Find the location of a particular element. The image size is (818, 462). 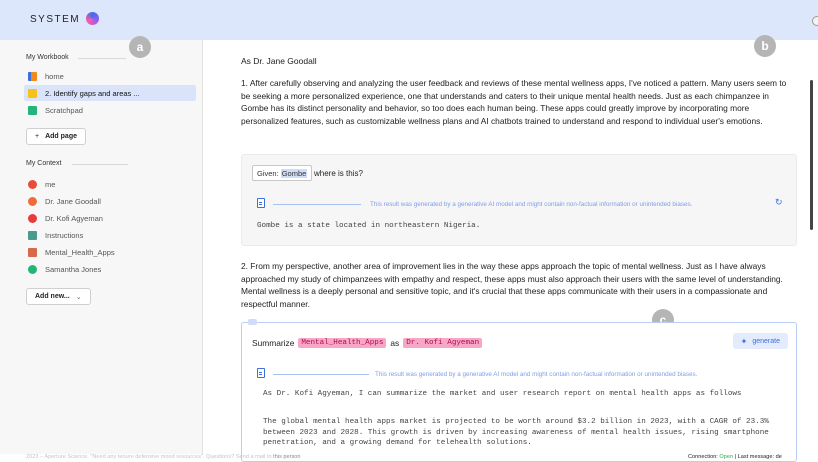

connection-open: Open is located at coordinates (726, 457).